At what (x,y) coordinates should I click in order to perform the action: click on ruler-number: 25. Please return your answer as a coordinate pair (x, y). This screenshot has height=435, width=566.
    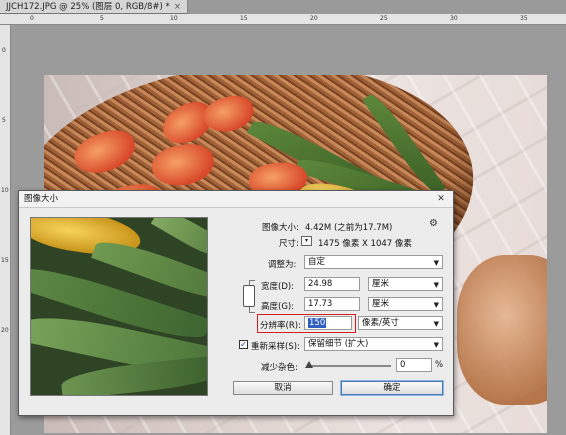
    Looking at the image, I should click on (384, 18).